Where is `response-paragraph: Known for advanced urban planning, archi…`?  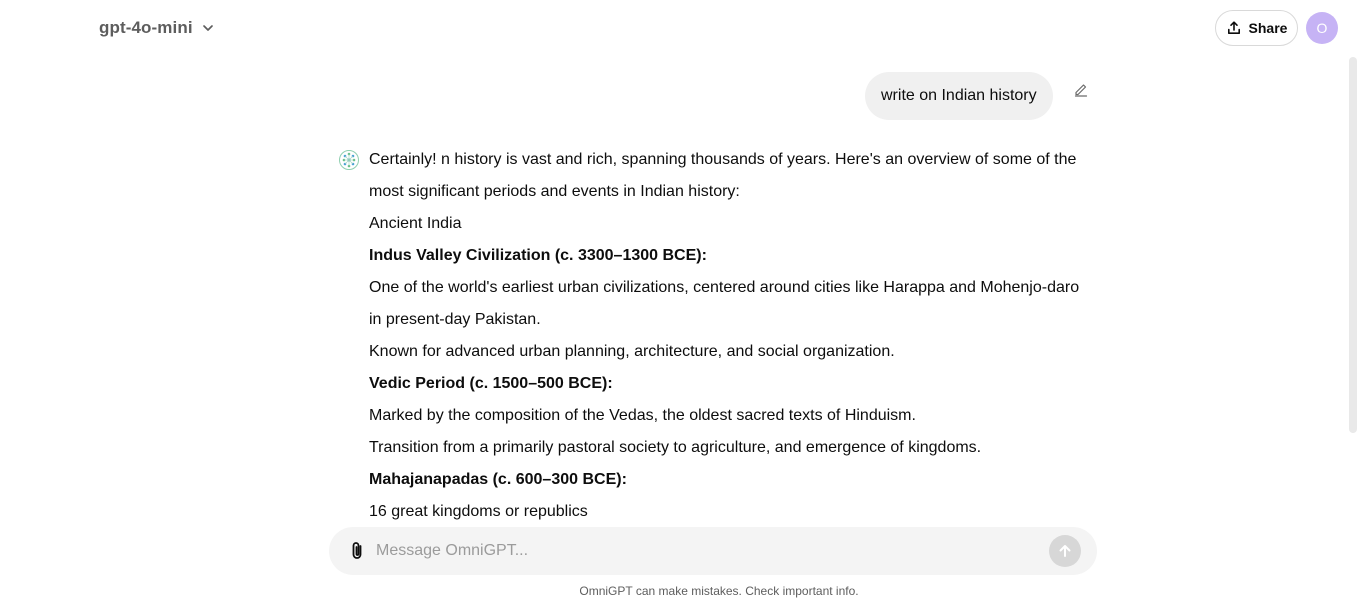 response-paragraph: Known for advanced urban planning, archi… is located at coordinates (632, 351).